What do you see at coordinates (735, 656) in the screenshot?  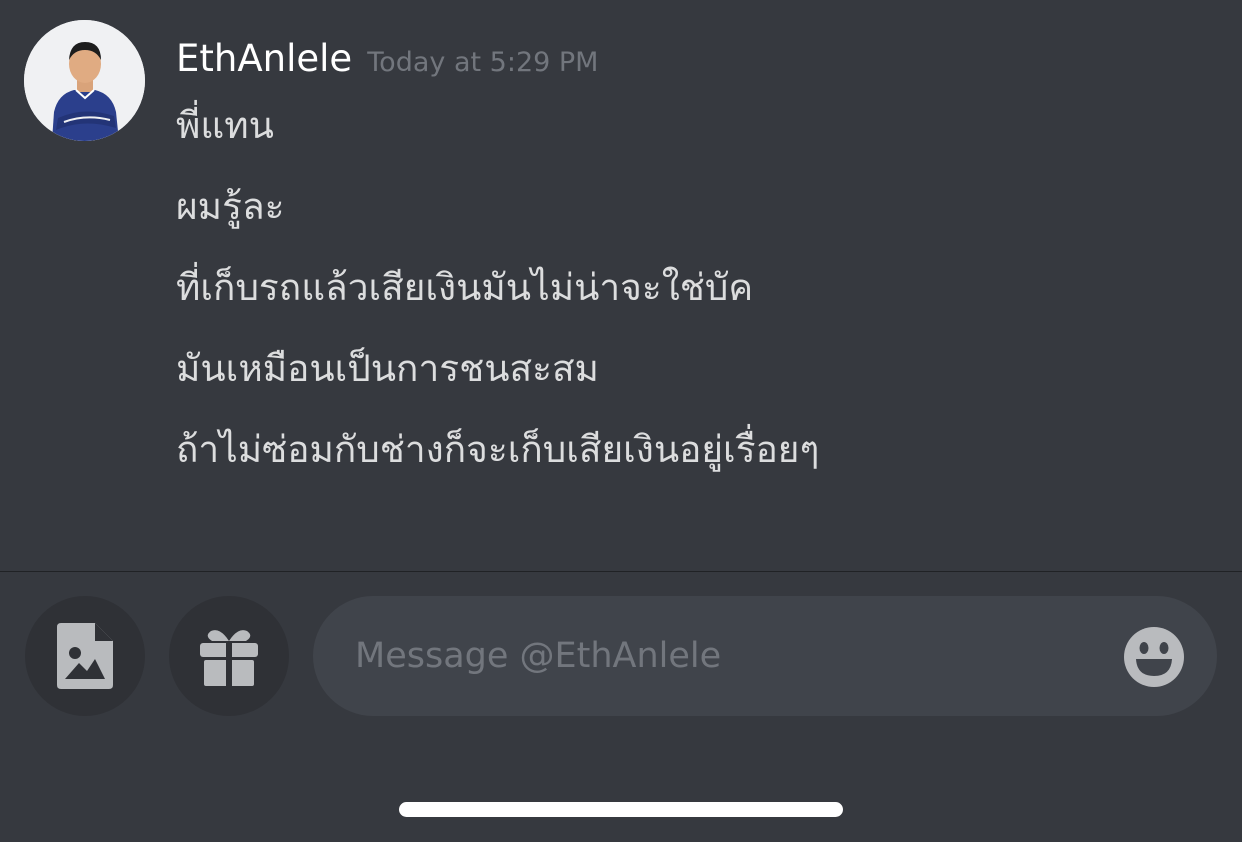 I see `message-input` at bounding box center [735, 656].